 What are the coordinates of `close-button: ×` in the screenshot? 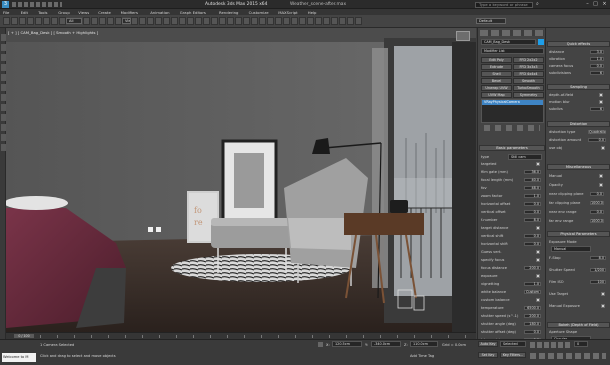 It's located at (604, 4).